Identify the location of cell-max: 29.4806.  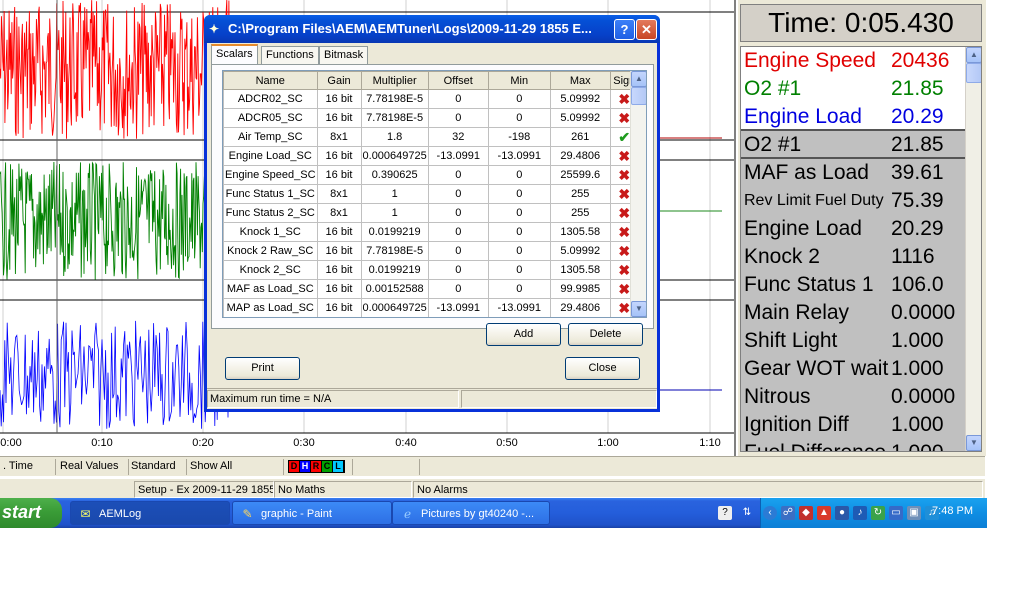
(580, 307).